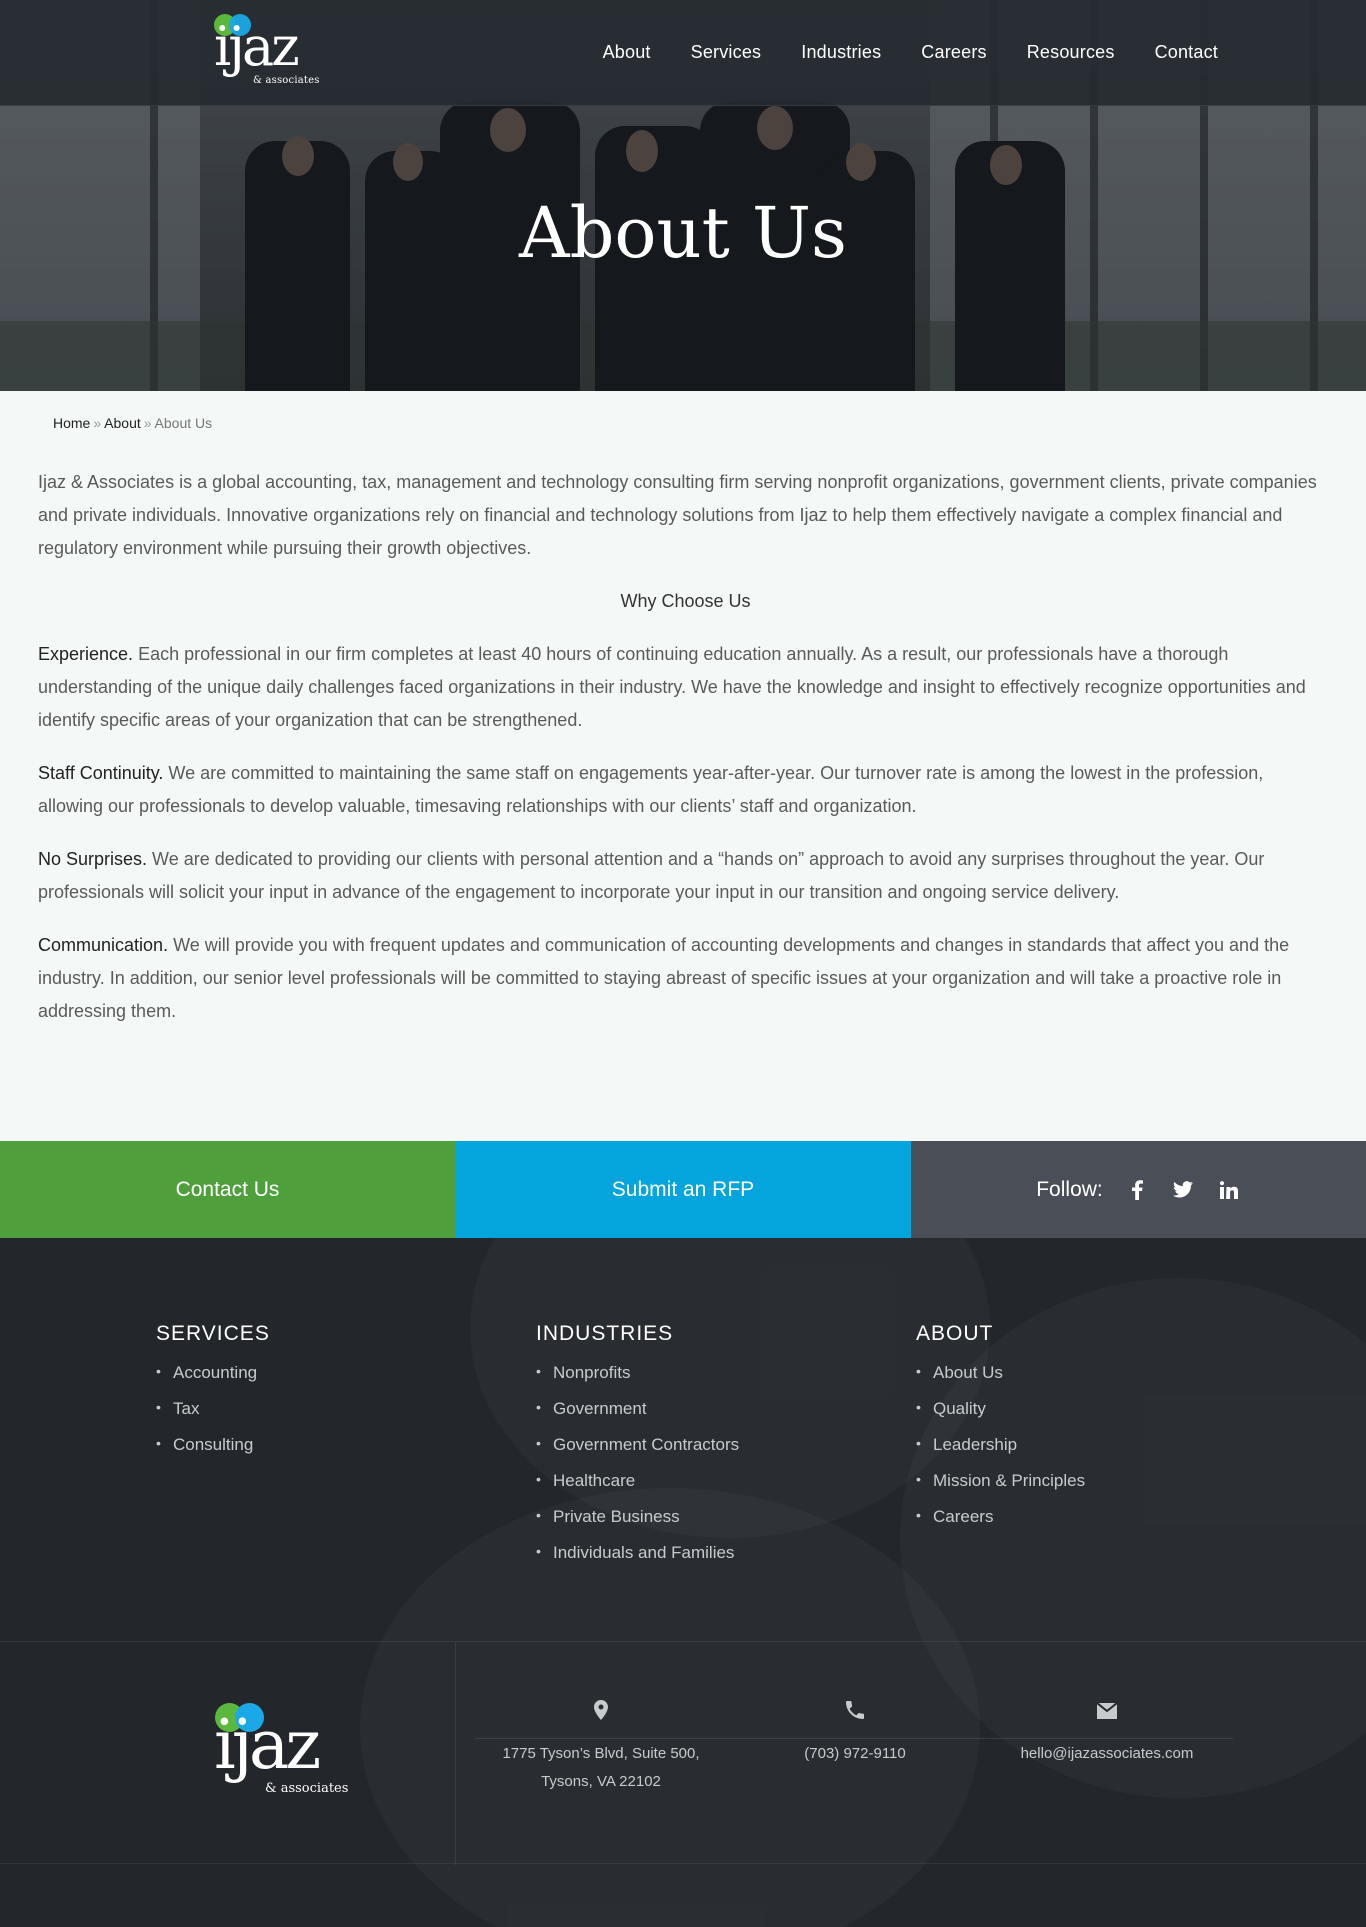 The height and width of the screenshot is (1927, 1366). I want to click on footer-link-item: About Us, so click(1000, 1381).